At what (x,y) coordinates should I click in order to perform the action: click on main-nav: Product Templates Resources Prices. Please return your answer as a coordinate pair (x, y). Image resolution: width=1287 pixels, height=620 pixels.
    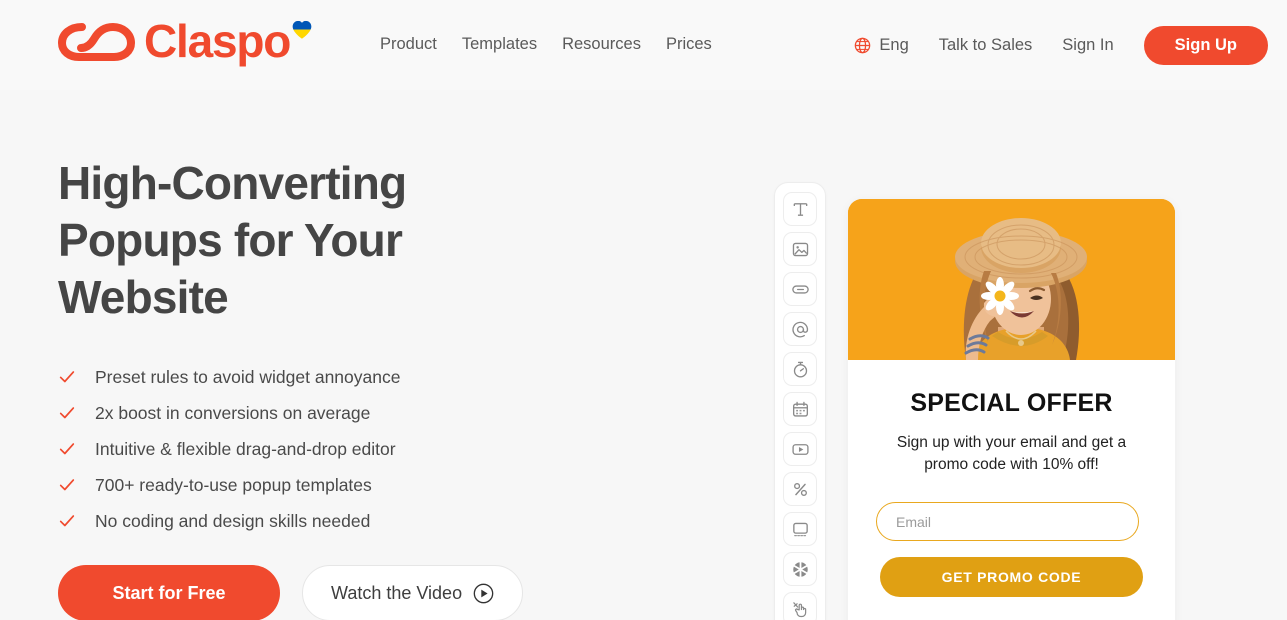
    Looking at the image, I should click on (546, 44).